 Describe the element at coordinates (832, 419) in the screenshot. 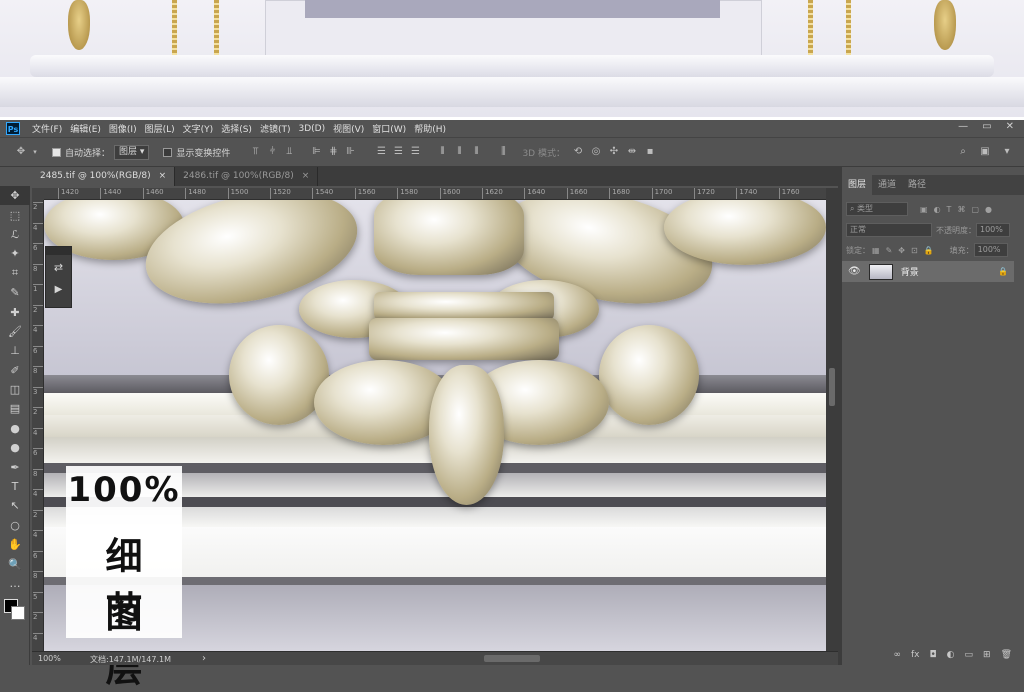

I see `vertical-scrollbar` at that location.